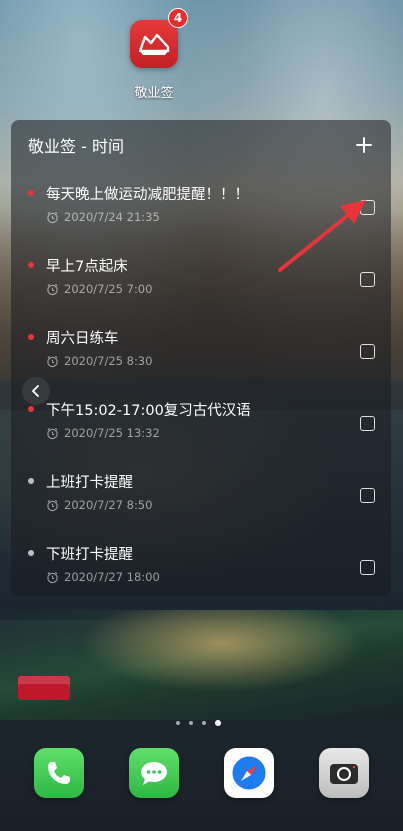 This screenshot has height=831, width=403. What do you see at coordinates (201, 357) in the screenshot?
I see `task-item: 周六日练车 2020/7/25 8:30` at bounding box center [201, 357].